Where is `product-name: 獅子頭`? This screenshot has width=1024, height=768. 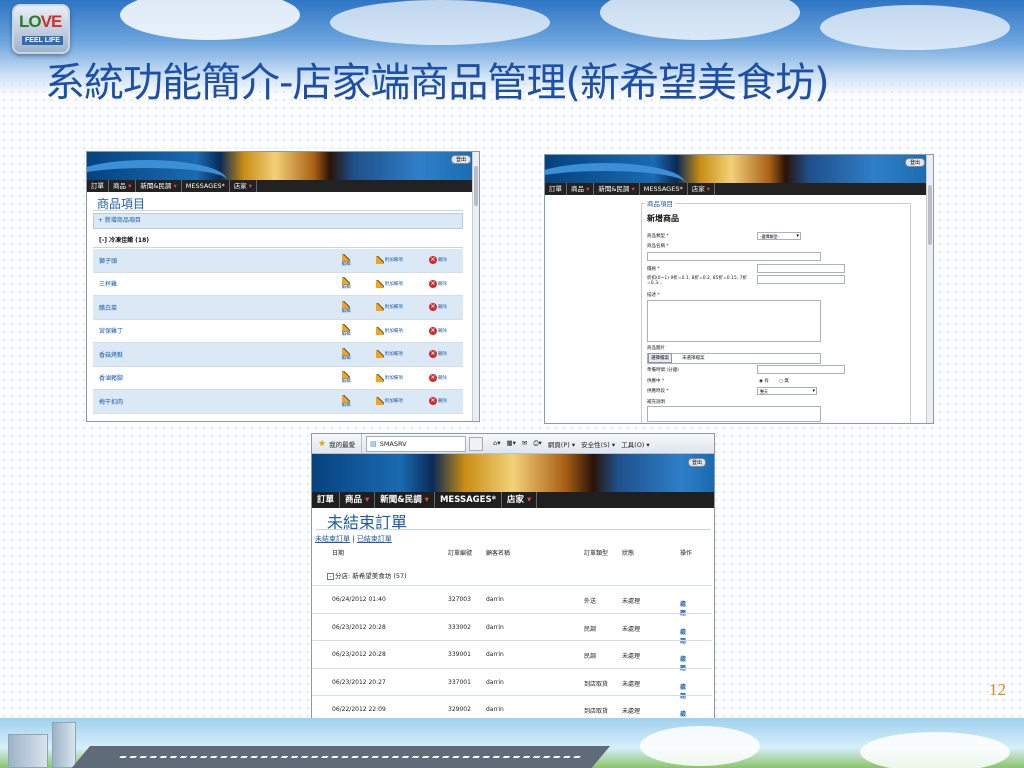 product-name: 獅子頭 is located at coordinates (217, 260).